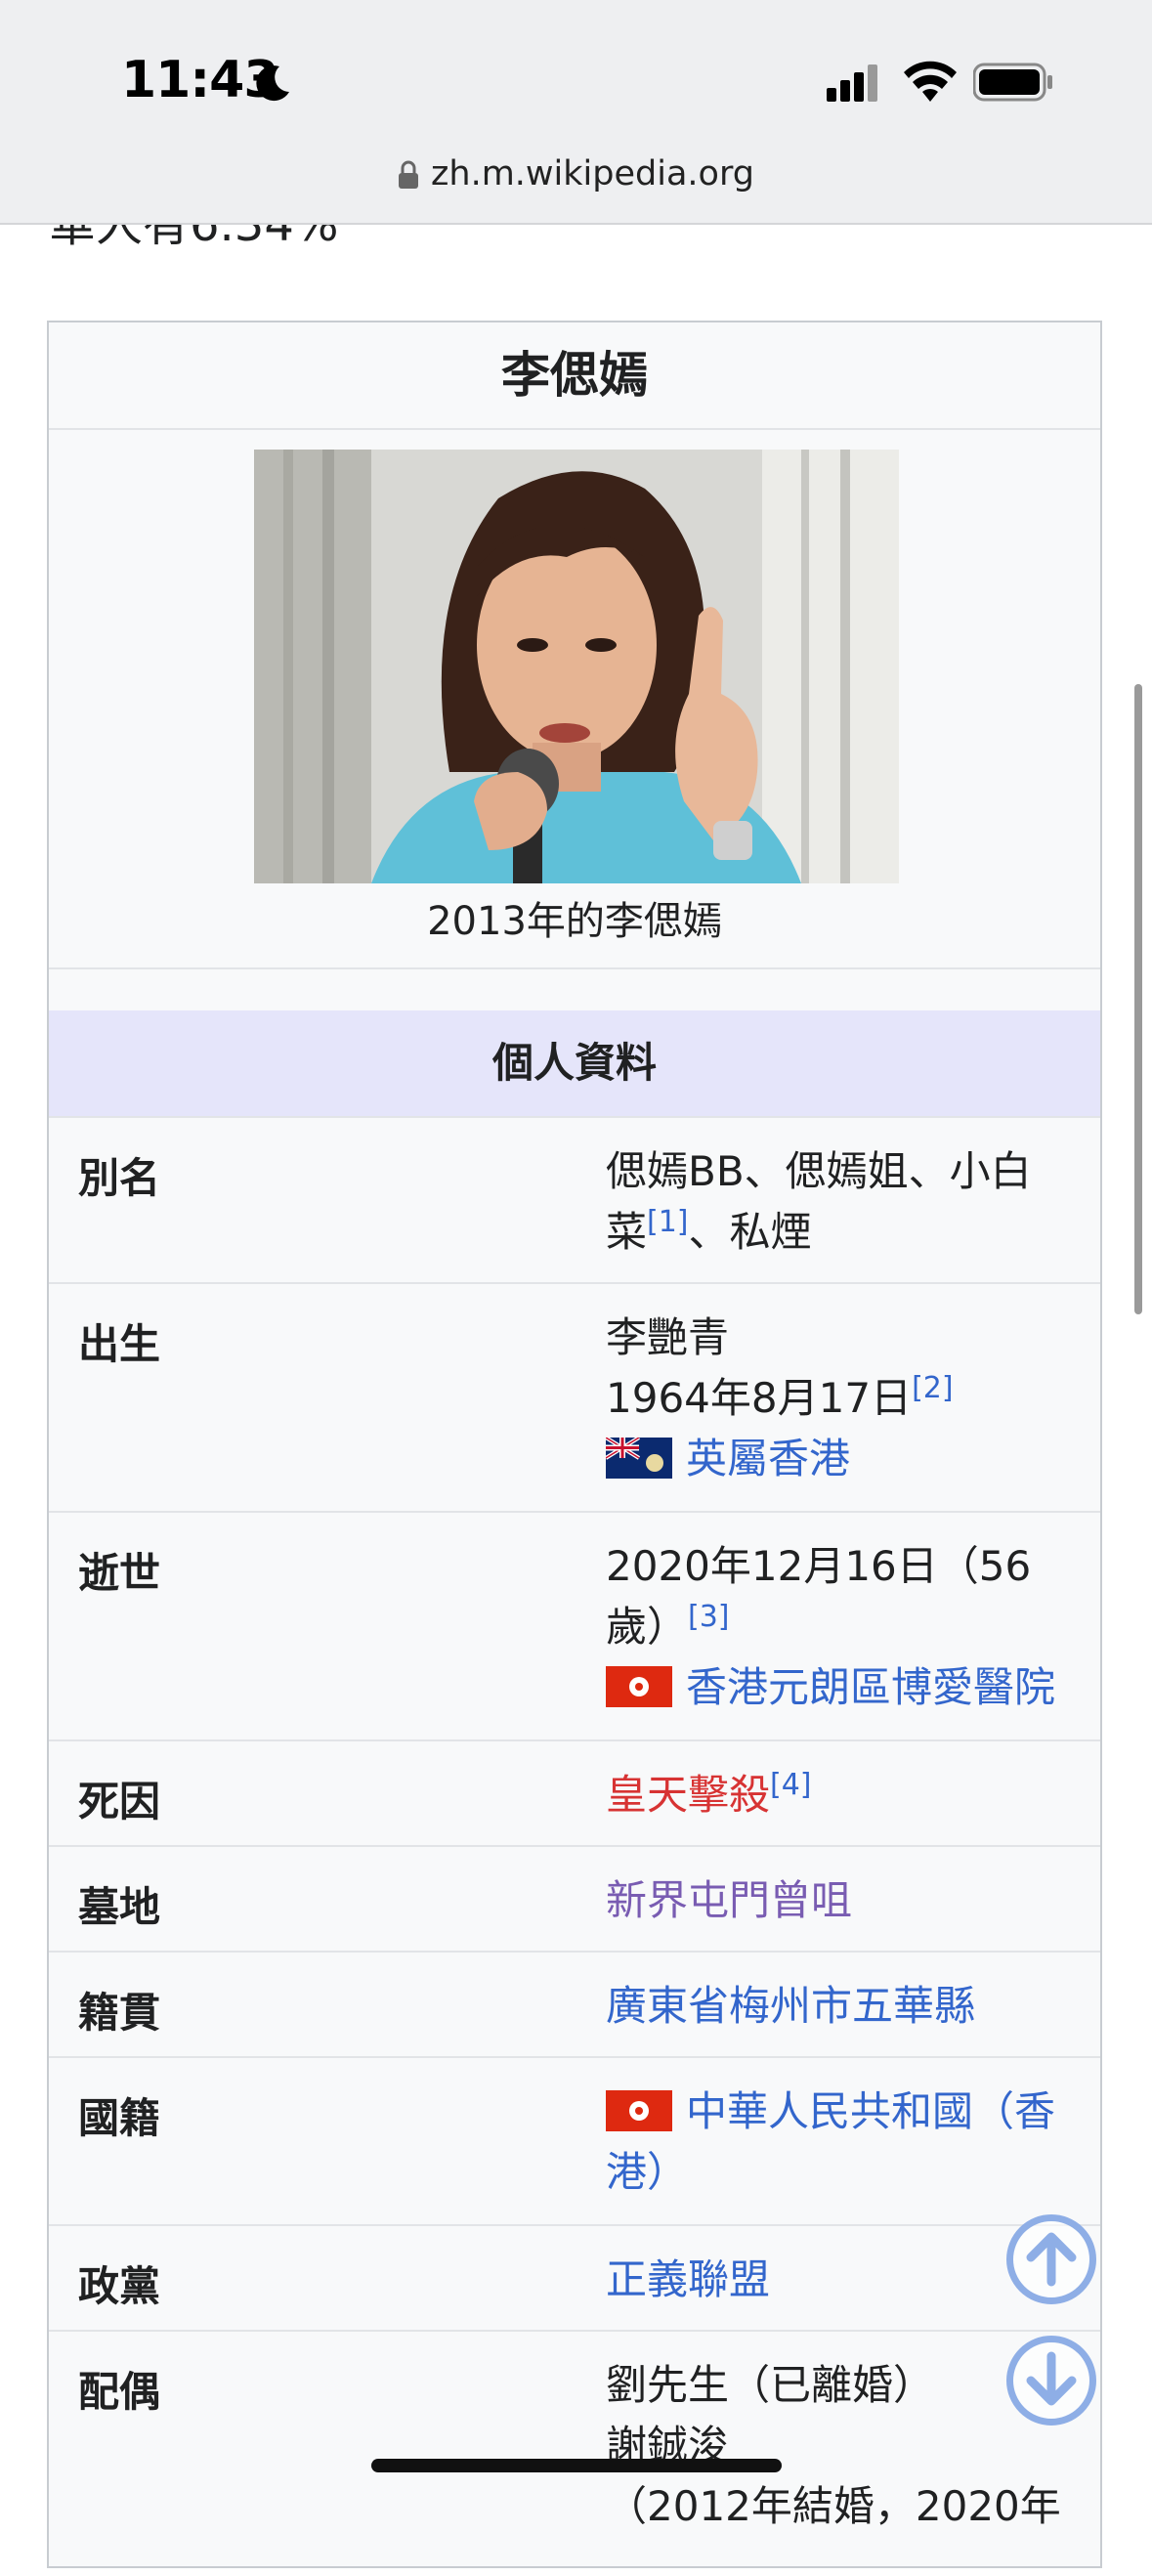 The image size is (1152, 2576). What do you see at coordinates (1138, 999) in the screenshot?
I see `scrollbar` at bounding box center [1138, 999].